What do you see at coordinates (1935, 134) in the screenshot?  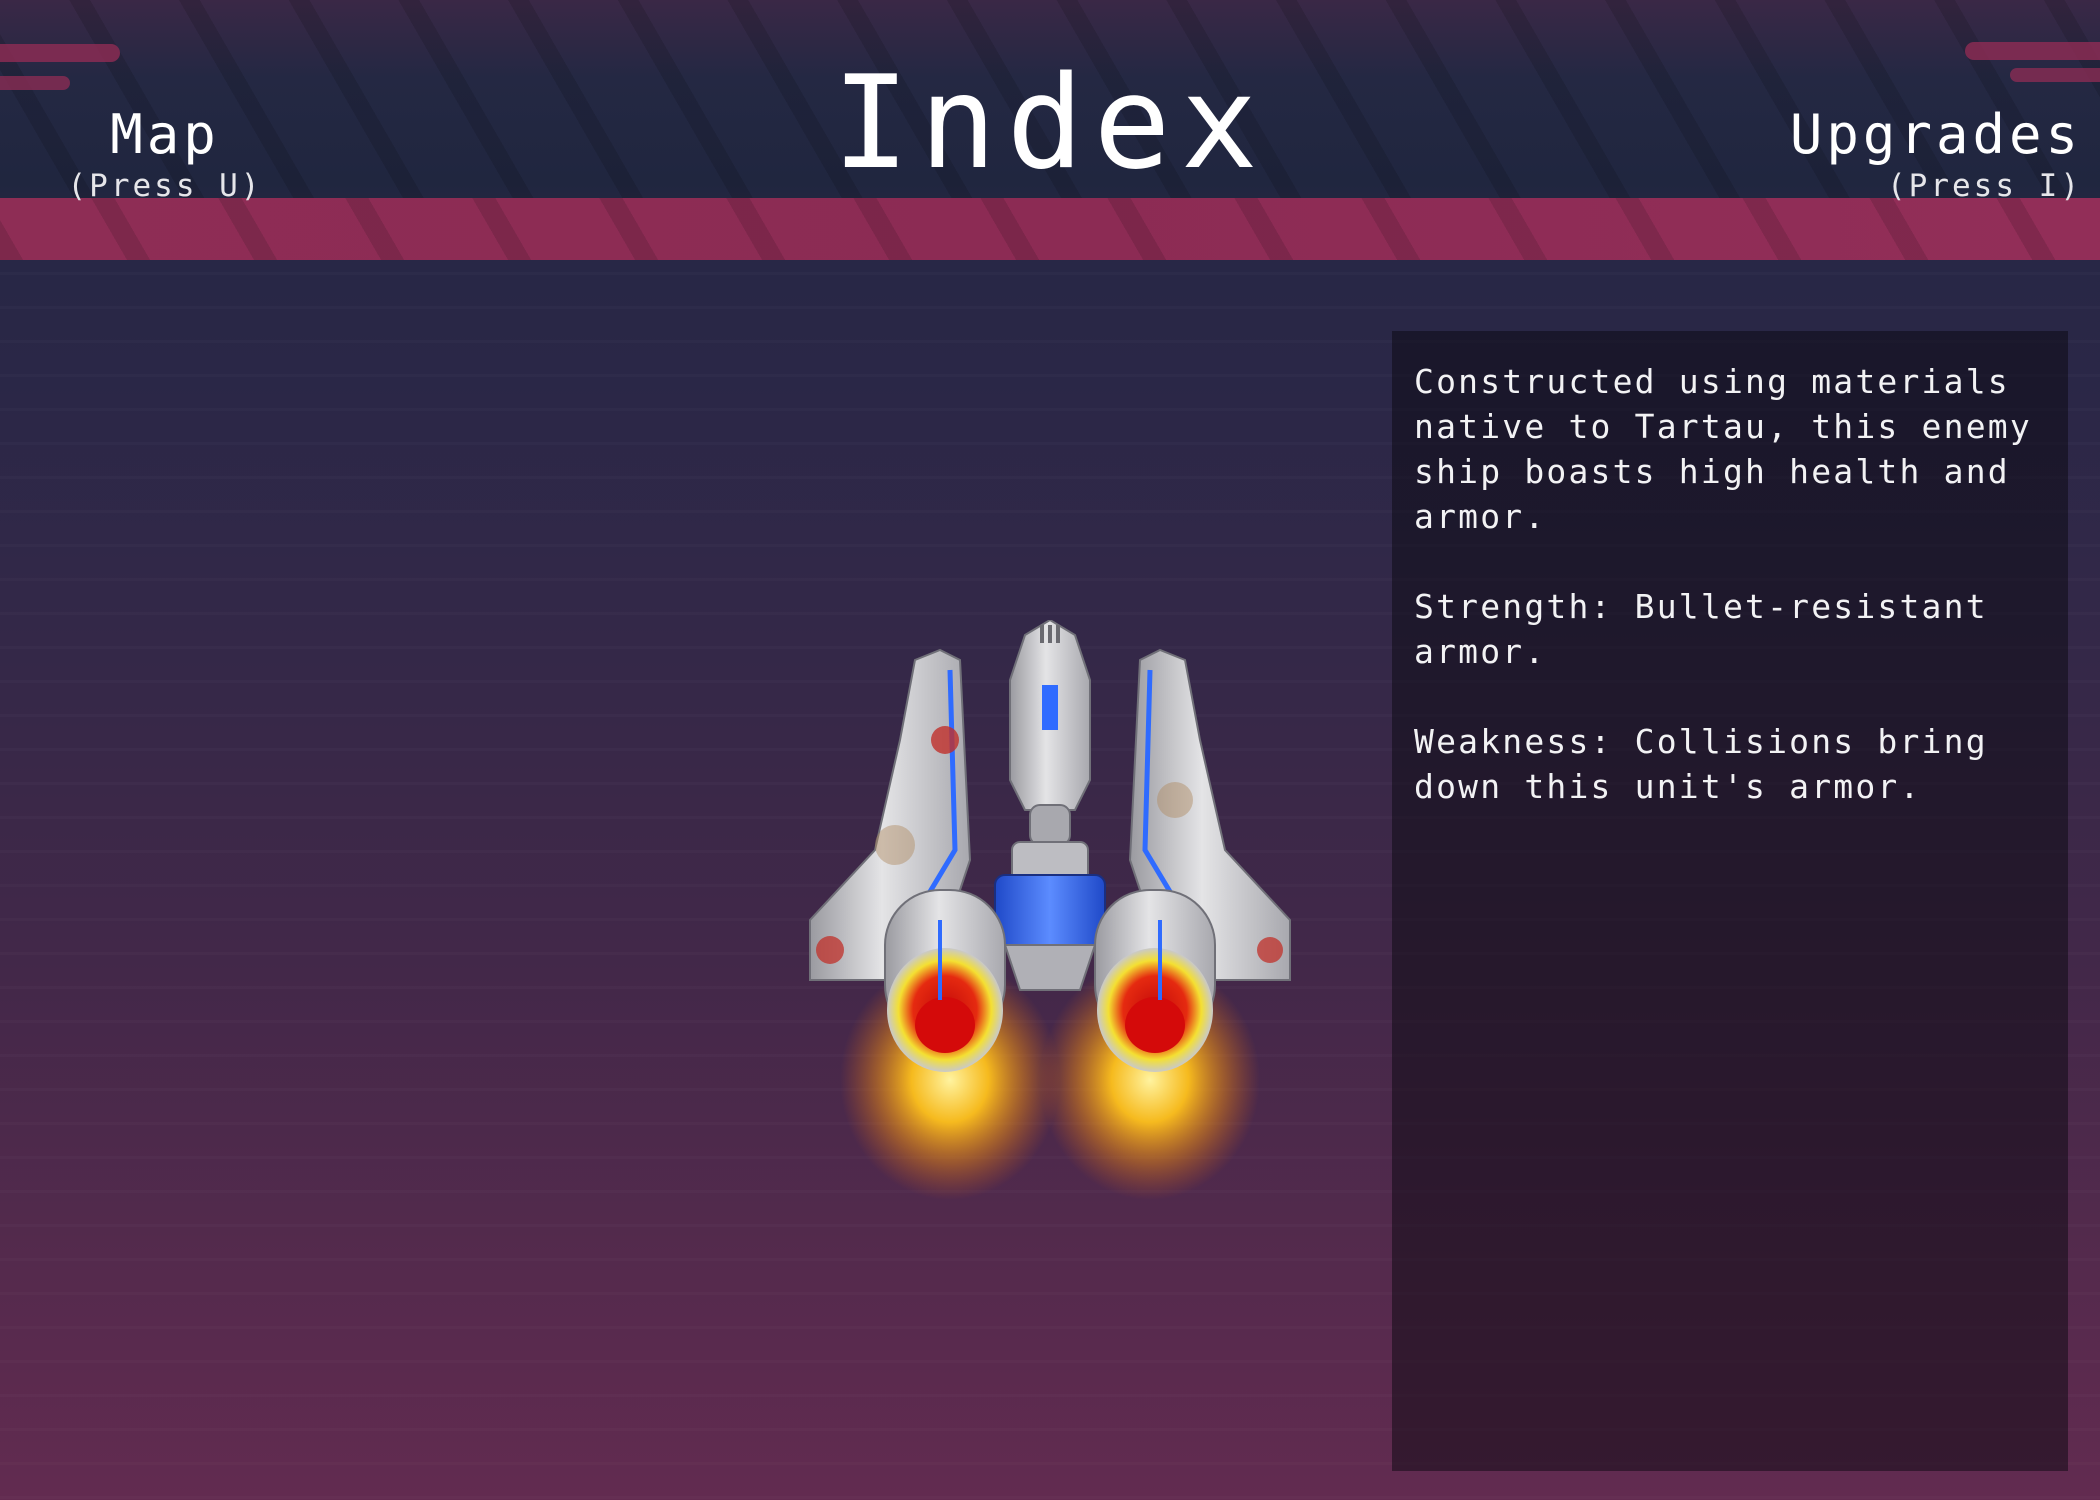 I see `upgrades-label: Upgrades` at bounding box center [1935, 134].